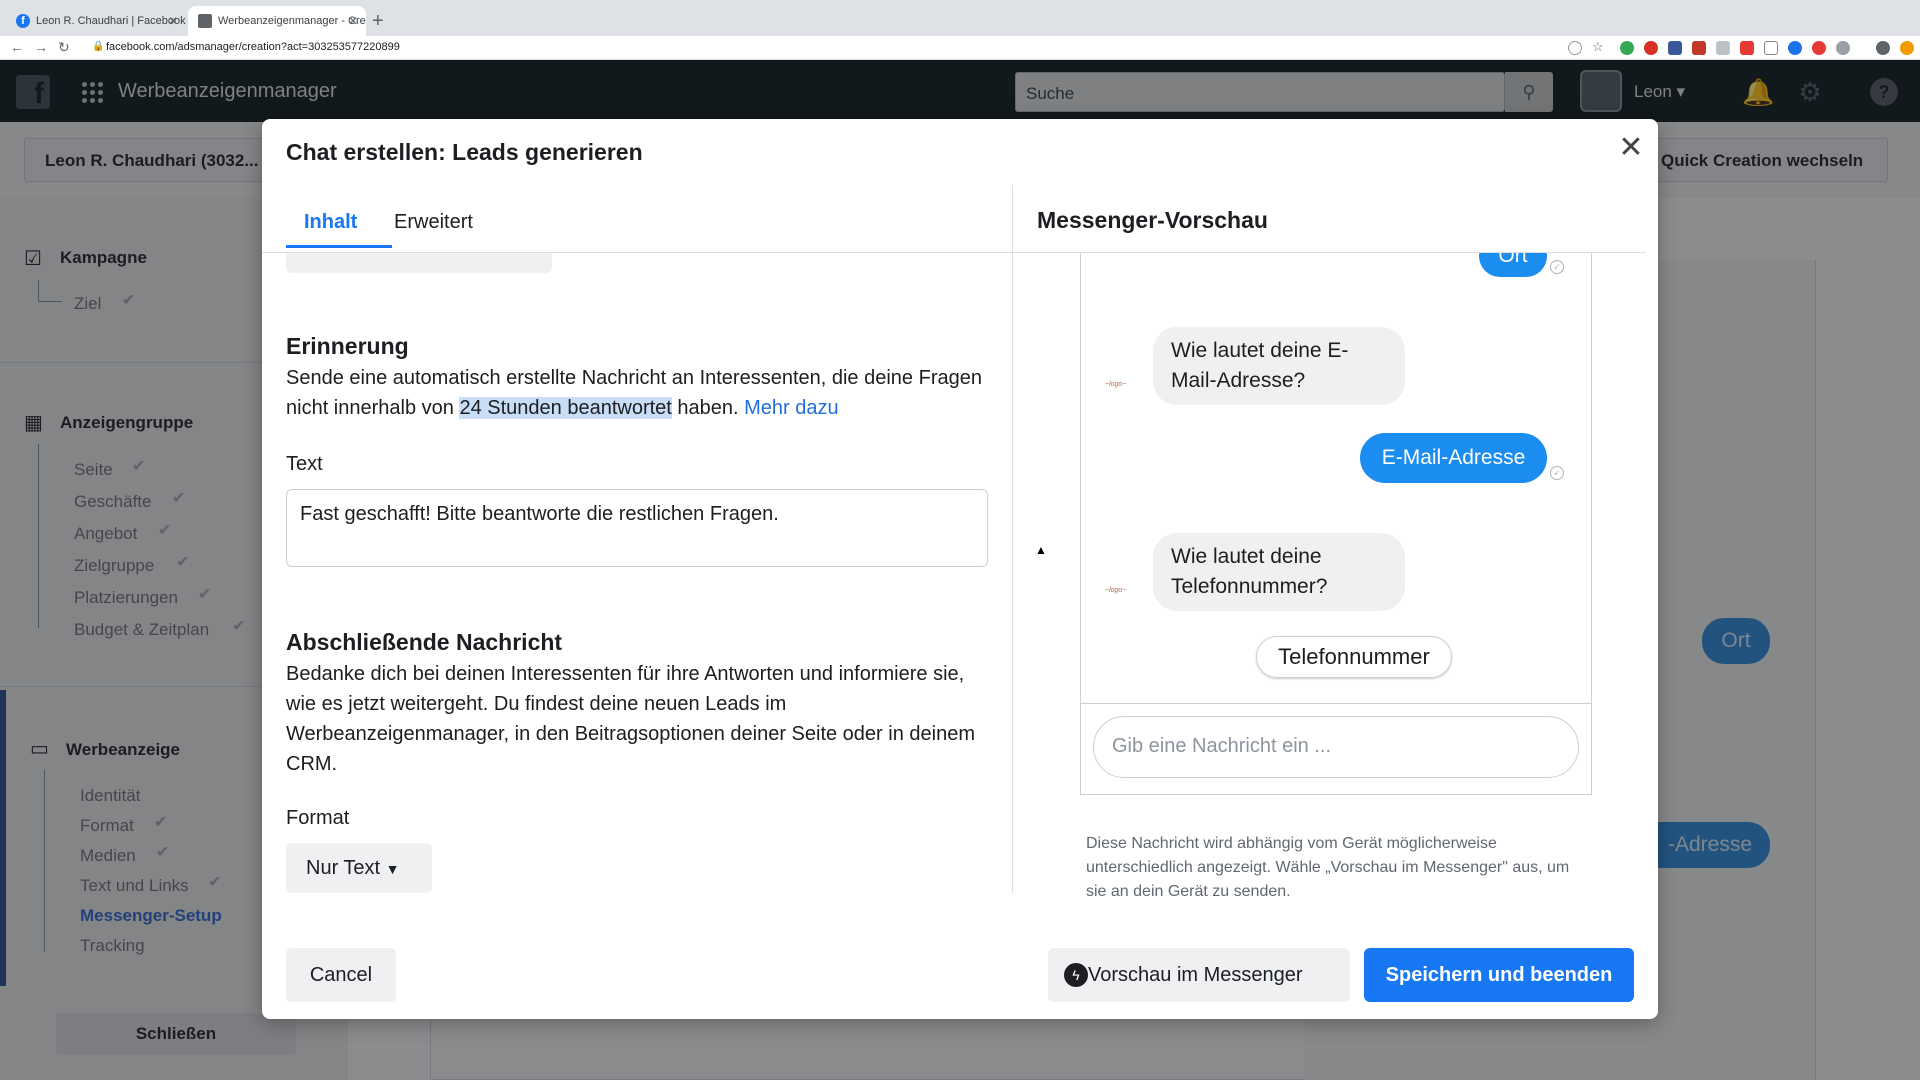  I want to click on browser-tab: f Leon R. Chaudhari | Facebook ✕, so click(96, 21).